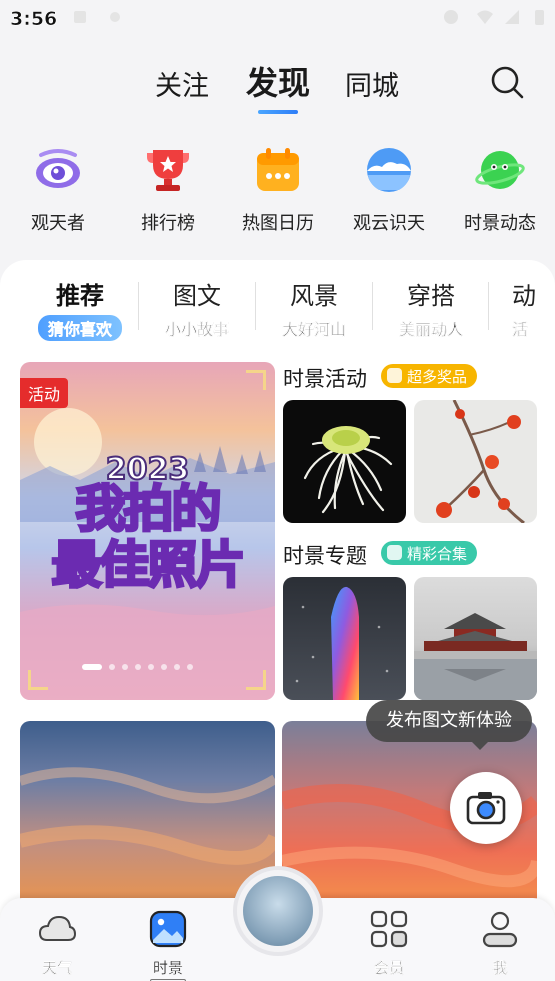 Image resolution: width=555 pixels, height=981 pixels. What do you see at coordinates (394, 552) in the screenshot?
I see `collection-icon` at bounding box center [394, 552].